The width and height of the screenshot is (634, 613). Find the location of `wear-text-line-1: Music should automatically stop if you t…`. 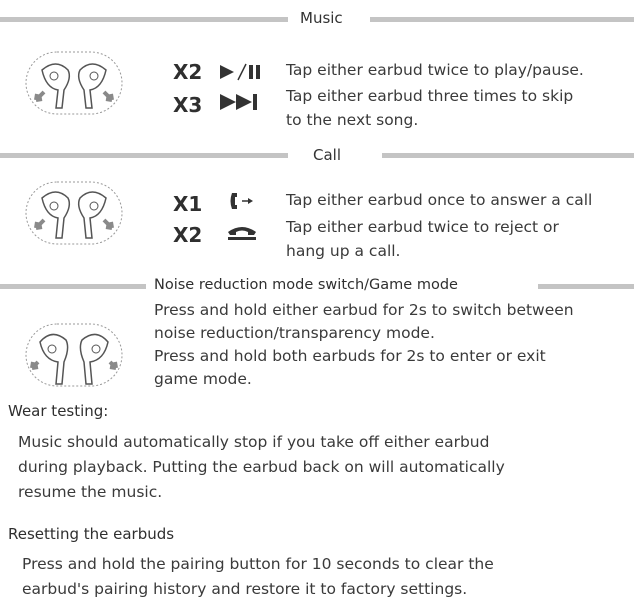

wear-text-line-1: Music should automatically stop if you t… is located at coordinates (254, 442).